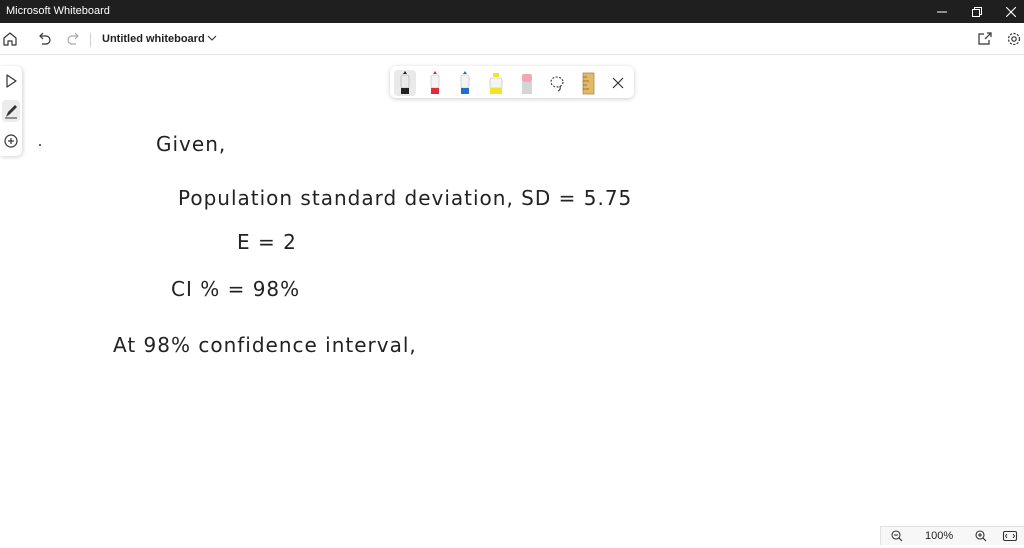  I want to click on app-bar: Untitled whiteboard, so click(512, 39).